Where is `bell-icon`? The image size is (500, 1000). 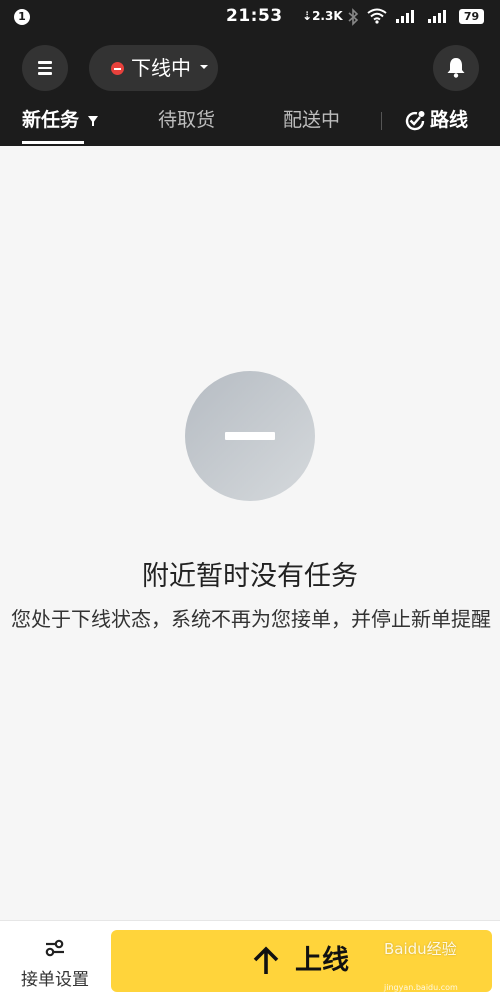 bell-icon is located at coordinates (456, 68).